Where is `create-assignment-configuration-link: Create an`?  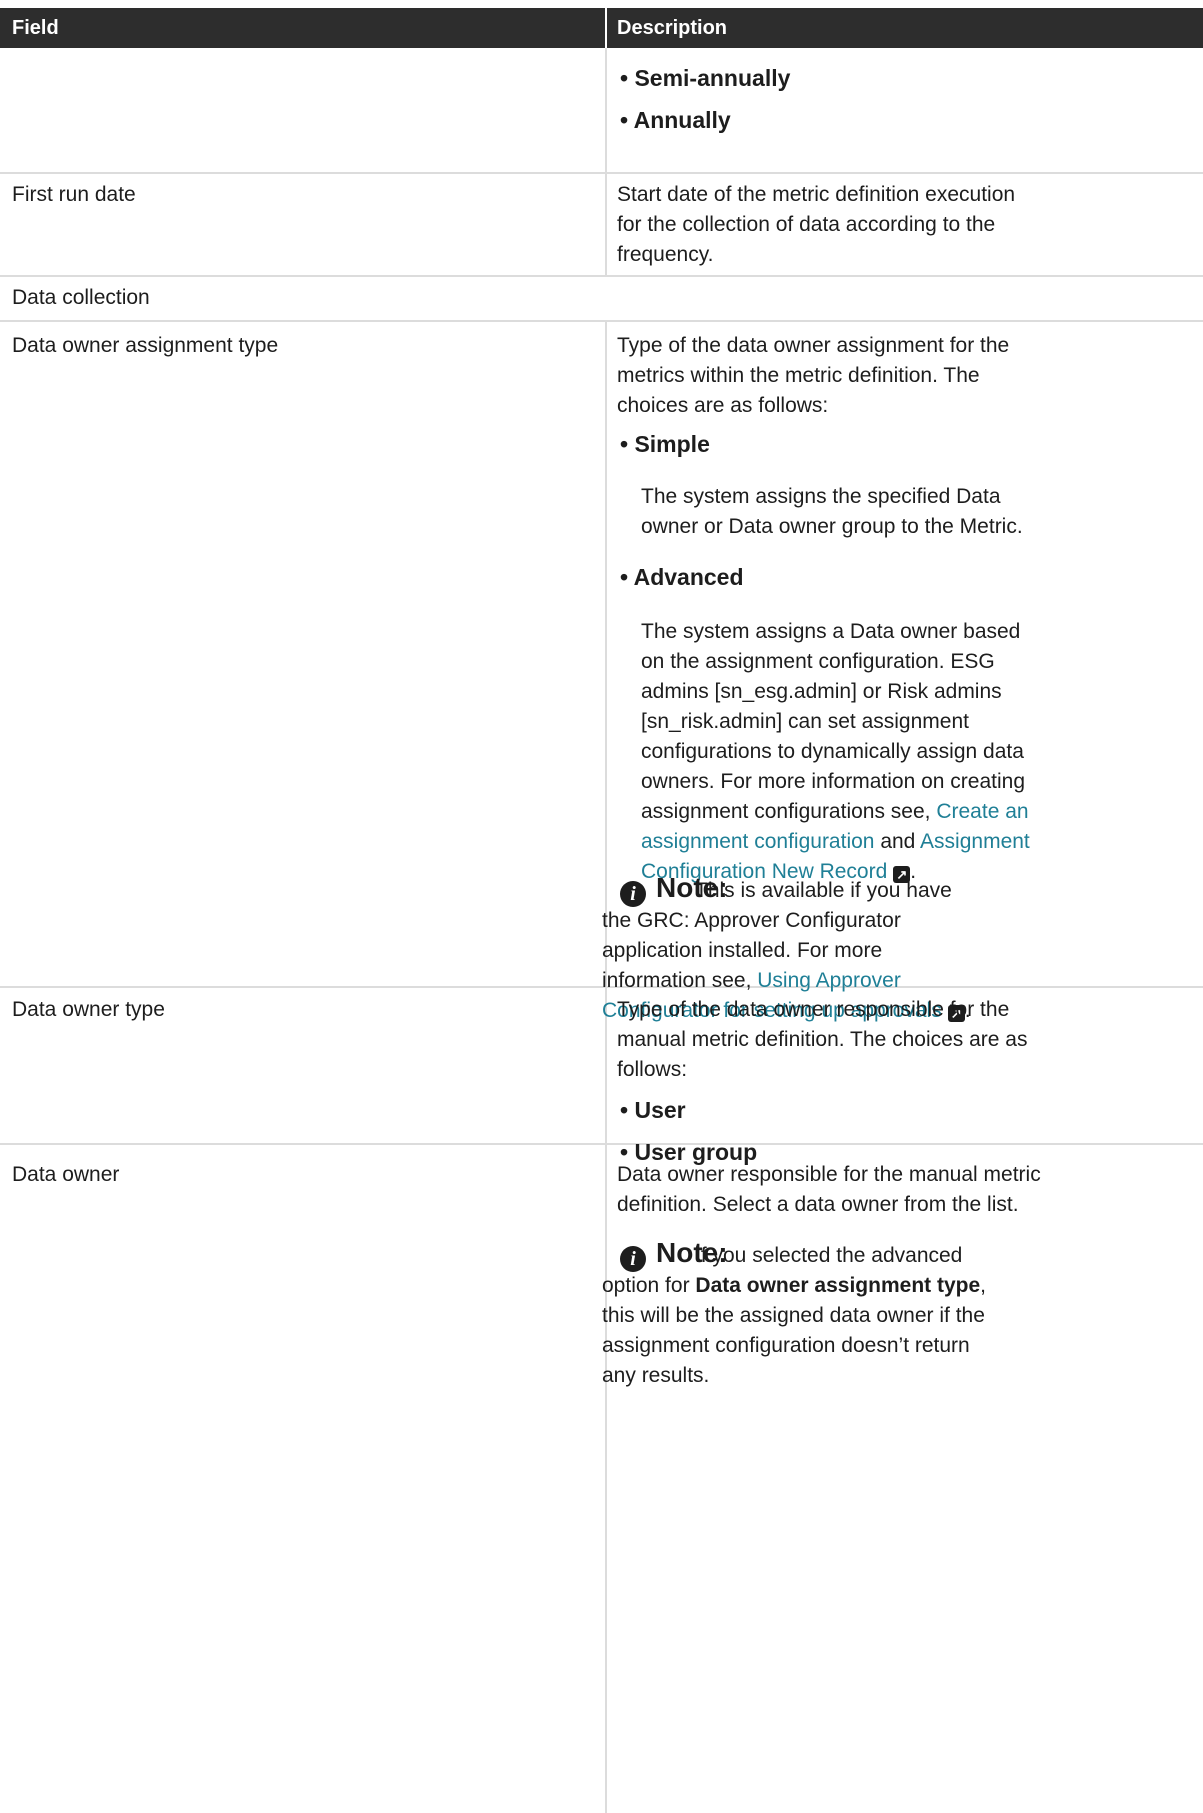 create-assignment-configuration-link: Create an is located at coordinates (982, 811).